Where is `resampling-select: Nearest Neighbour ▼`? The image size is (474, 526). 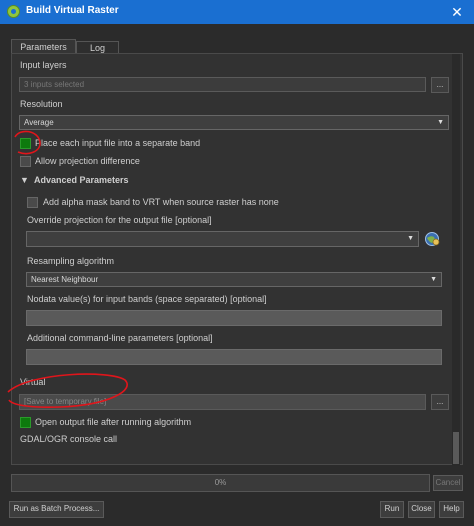
resampling-select: Nearest Neighbour ▼ is located at coordinates (234, 279).